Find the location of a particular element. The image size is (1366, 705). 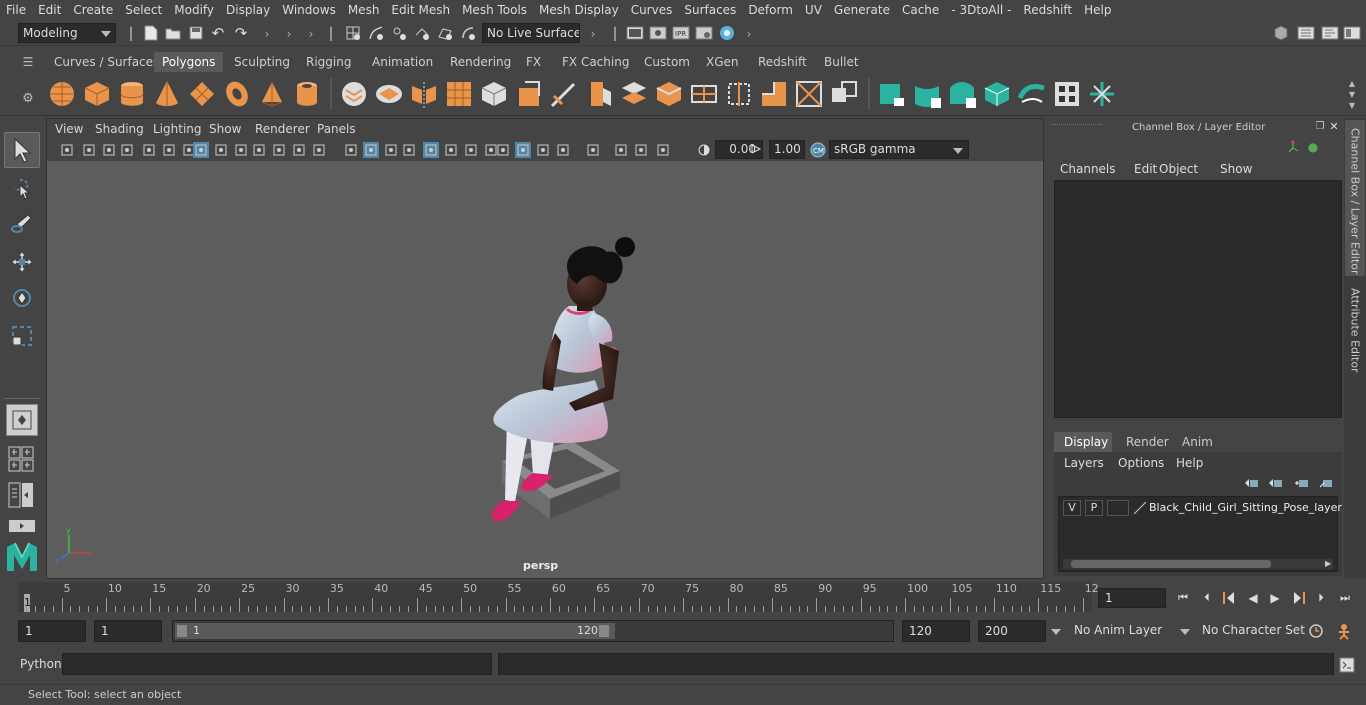

target-weld-icon is located at coordinates (739, 94).